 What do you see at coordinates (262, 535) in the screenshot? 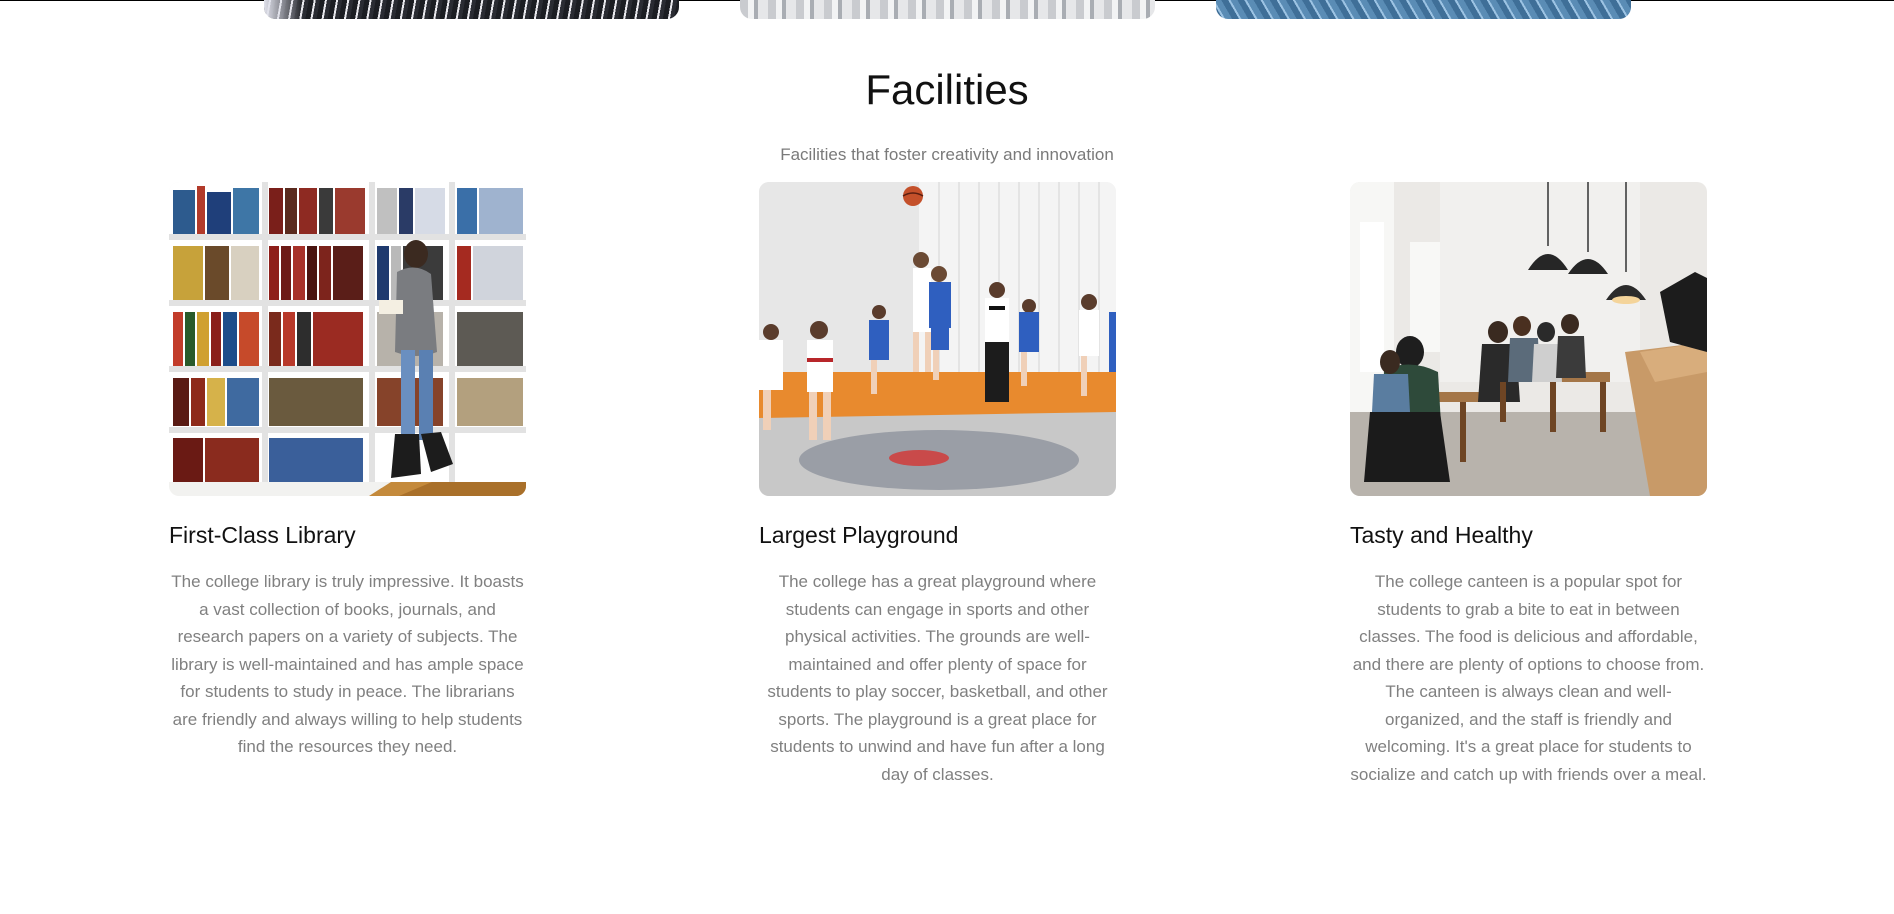
I see `card-title: First-Class Library` at bounding box center [262, 535].